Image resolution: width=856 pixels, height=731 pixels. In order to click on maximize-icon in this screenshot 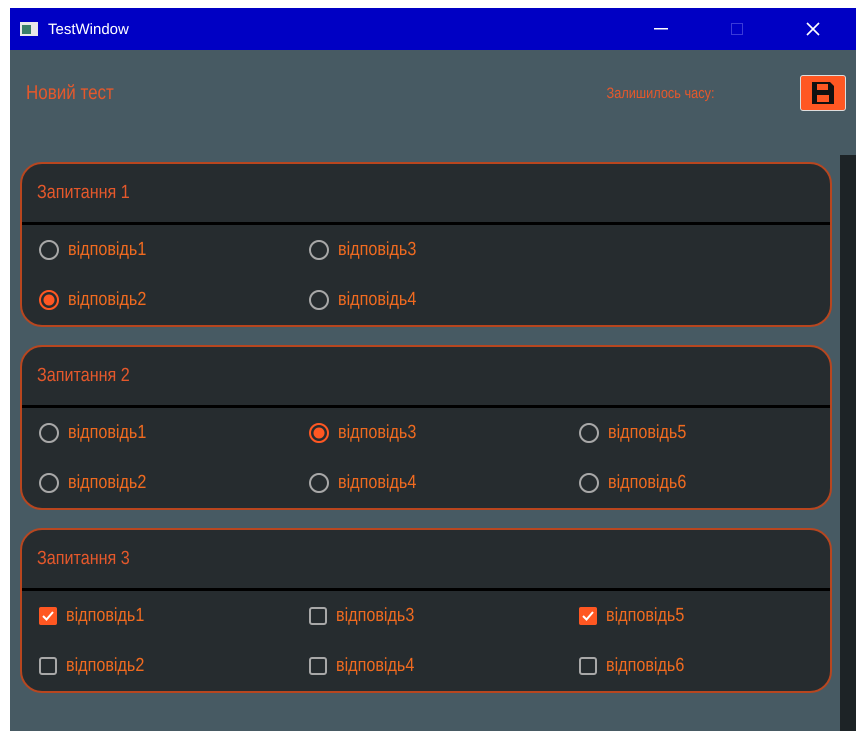, I will do `click(737, 29)`.